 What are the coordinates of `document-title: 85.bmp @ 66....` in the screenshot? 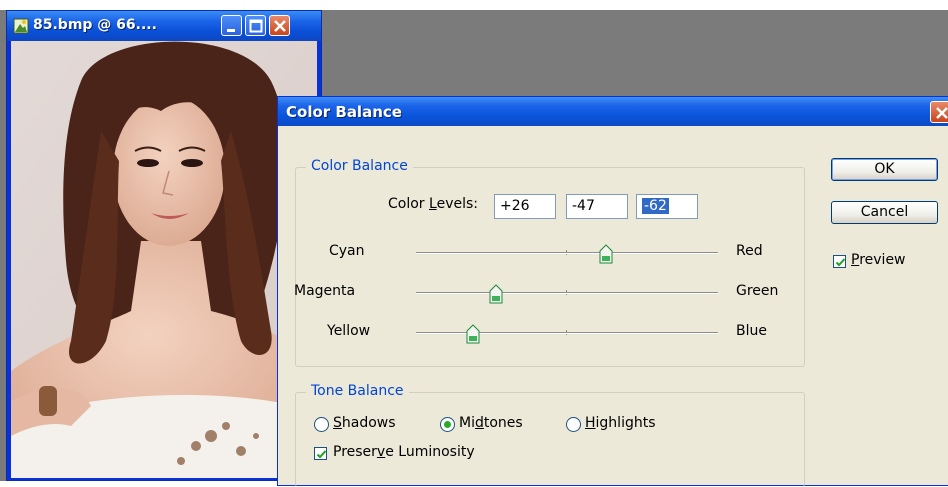 It's located at (95, 25).